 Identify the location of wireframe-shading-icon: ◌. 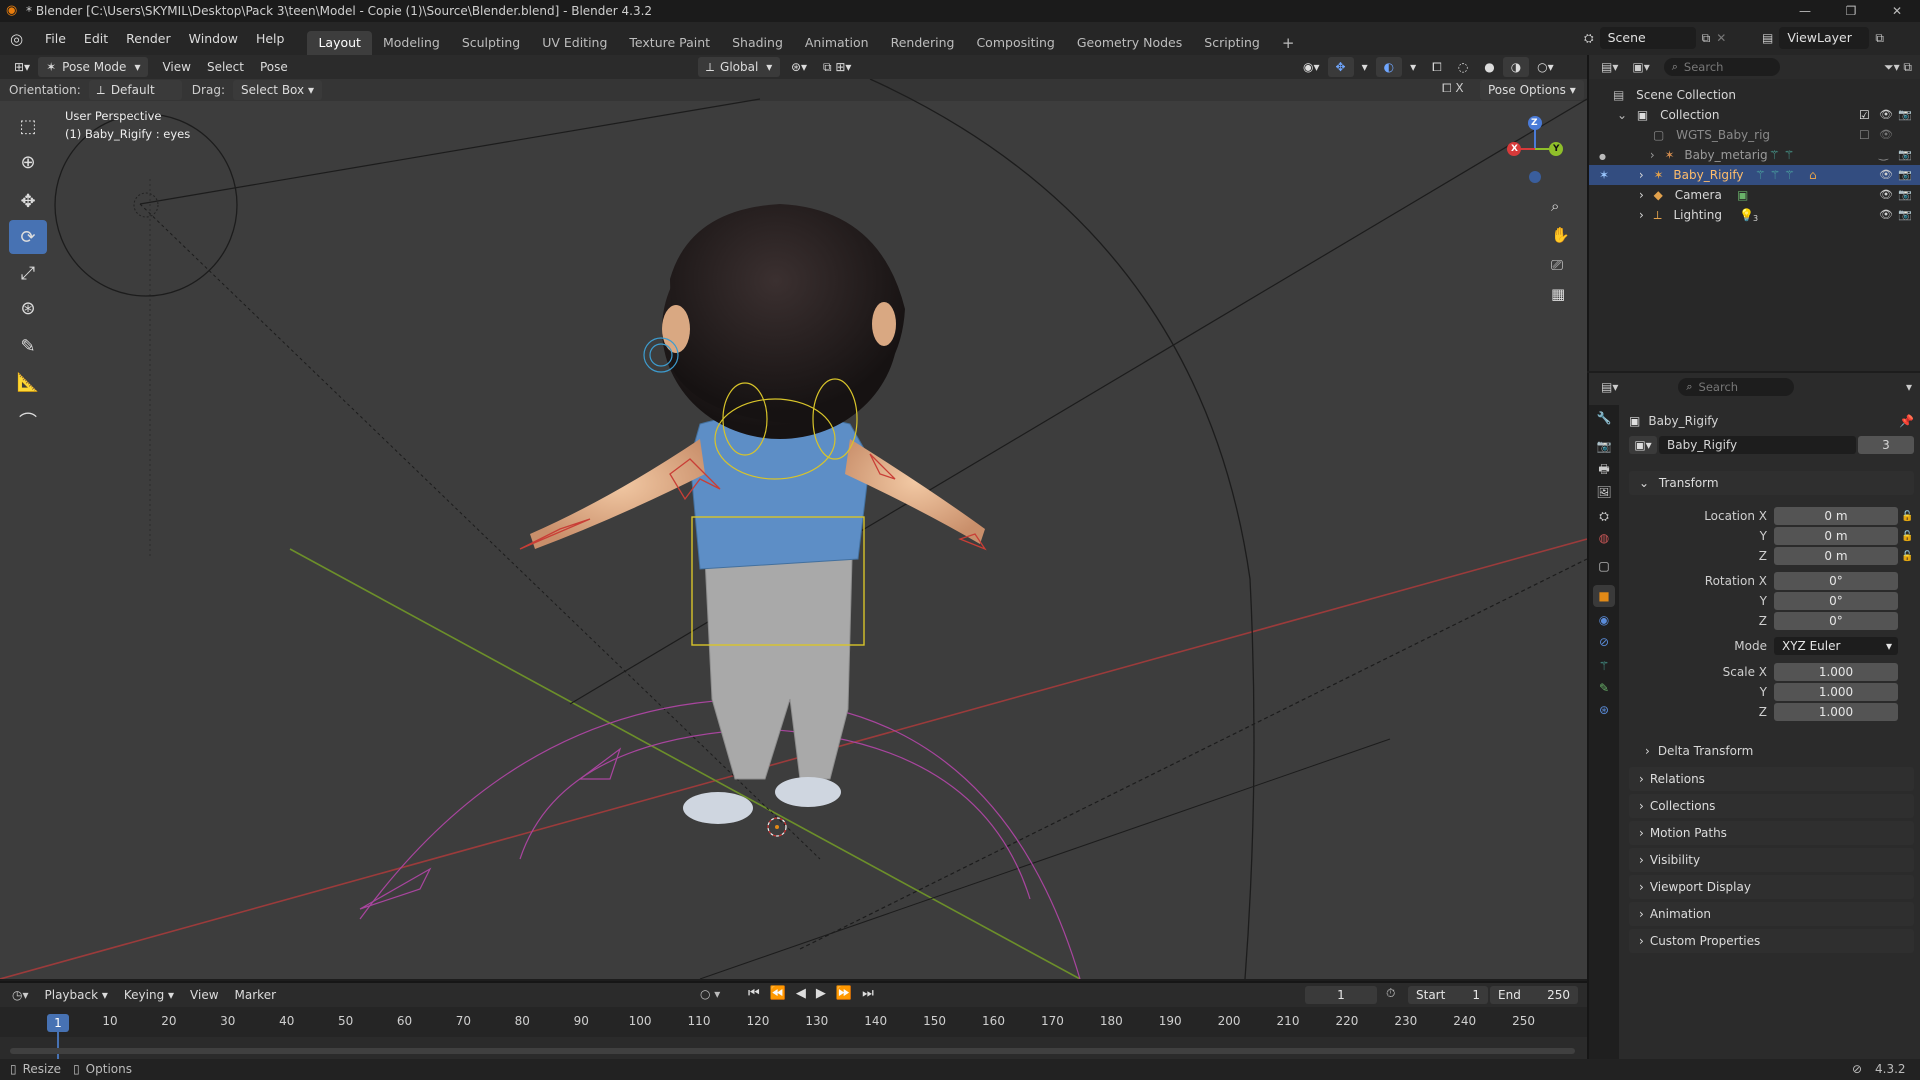
(1463, 67).